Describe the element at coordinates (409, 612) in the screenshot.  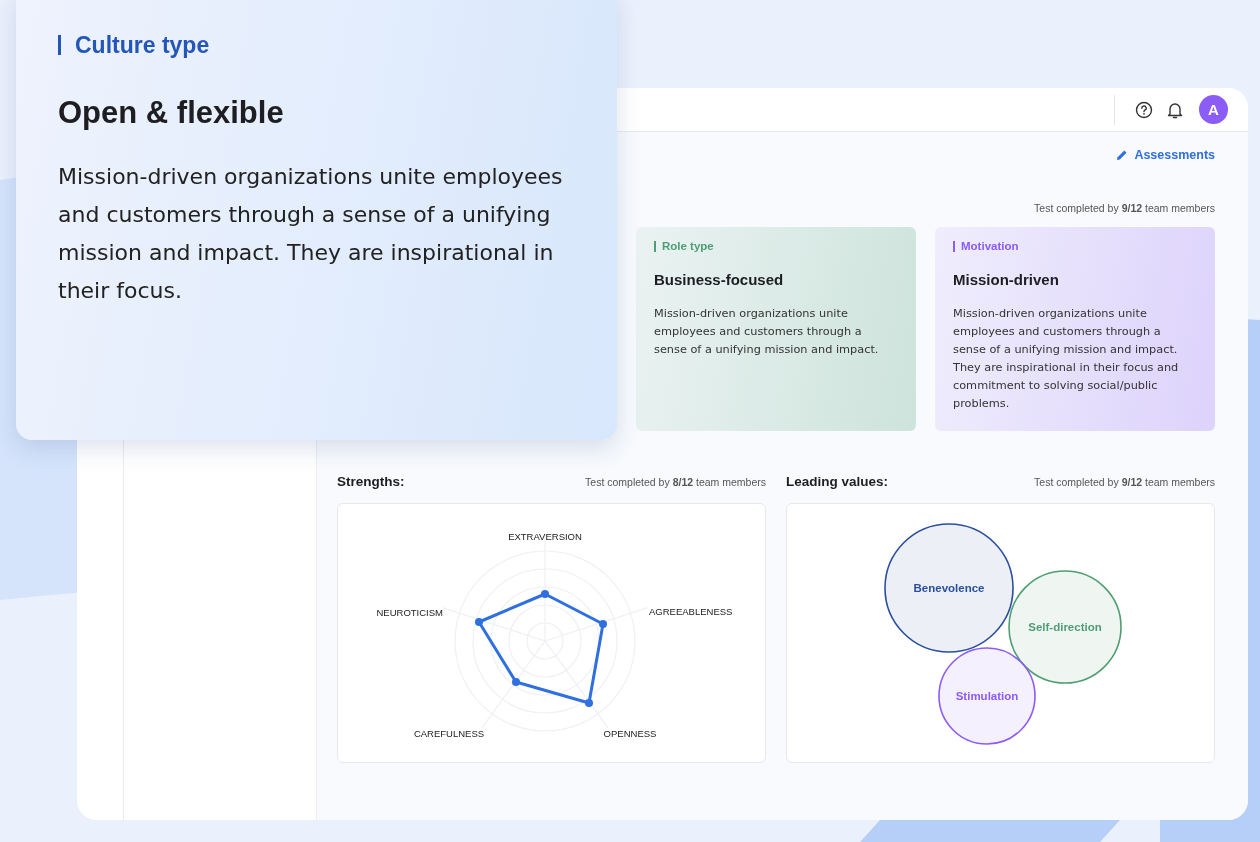
I see `axis-label: NEUROTICISM` at that location.